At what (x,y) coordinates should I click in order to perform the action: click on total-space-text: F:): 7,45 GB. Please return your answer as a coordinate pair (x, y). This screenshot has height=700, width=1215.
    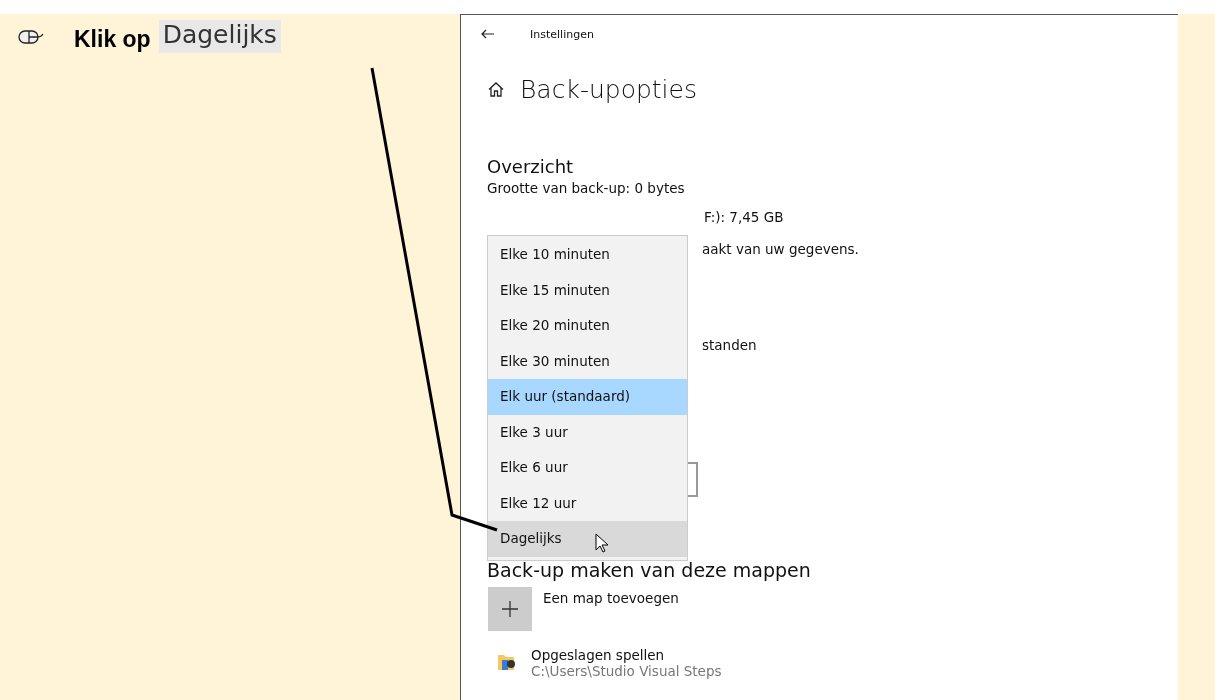
    Looking at the image, I should click on (744, 217).